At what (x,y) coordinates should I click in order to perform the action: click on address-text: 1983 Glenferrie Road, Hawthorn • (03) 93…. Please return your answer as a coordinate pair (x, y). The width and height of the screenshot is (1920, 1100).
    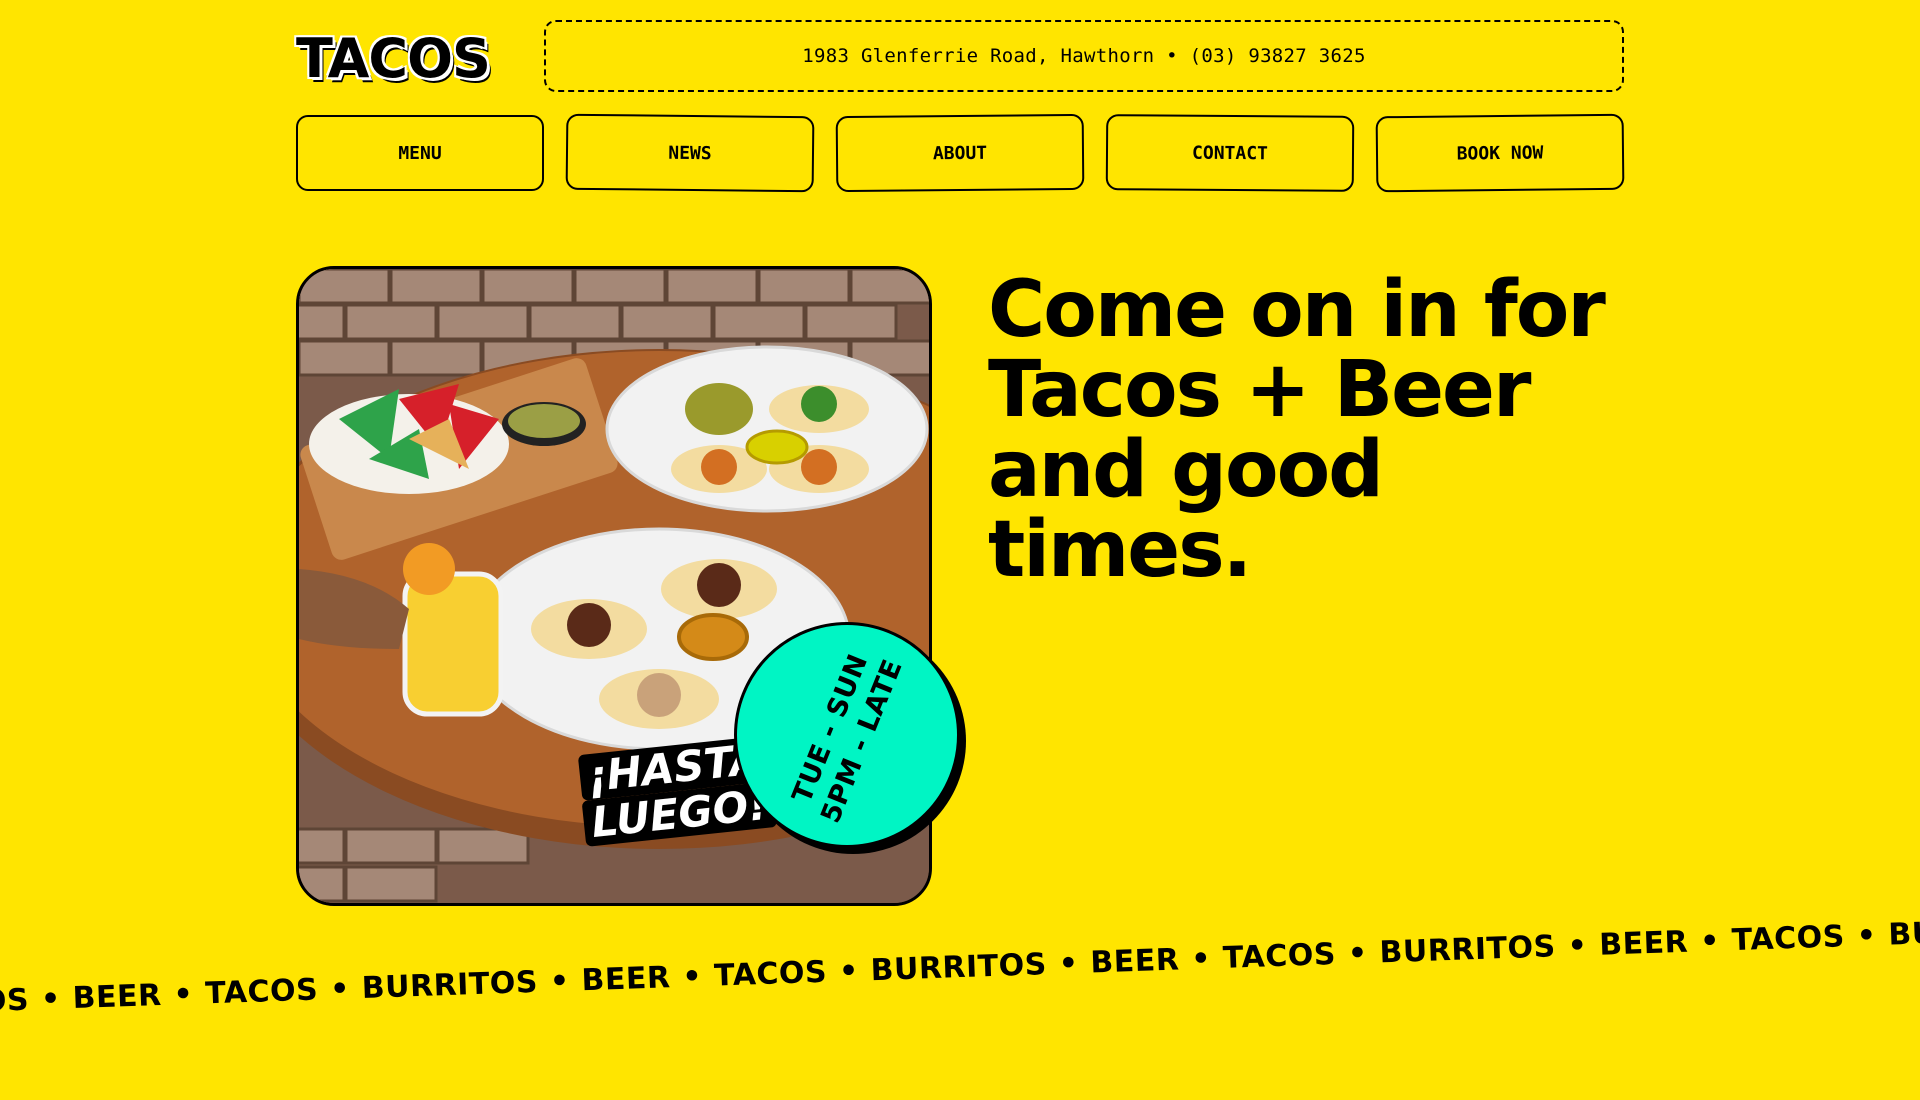
    Looking at the image, I should click on (1084, 56).